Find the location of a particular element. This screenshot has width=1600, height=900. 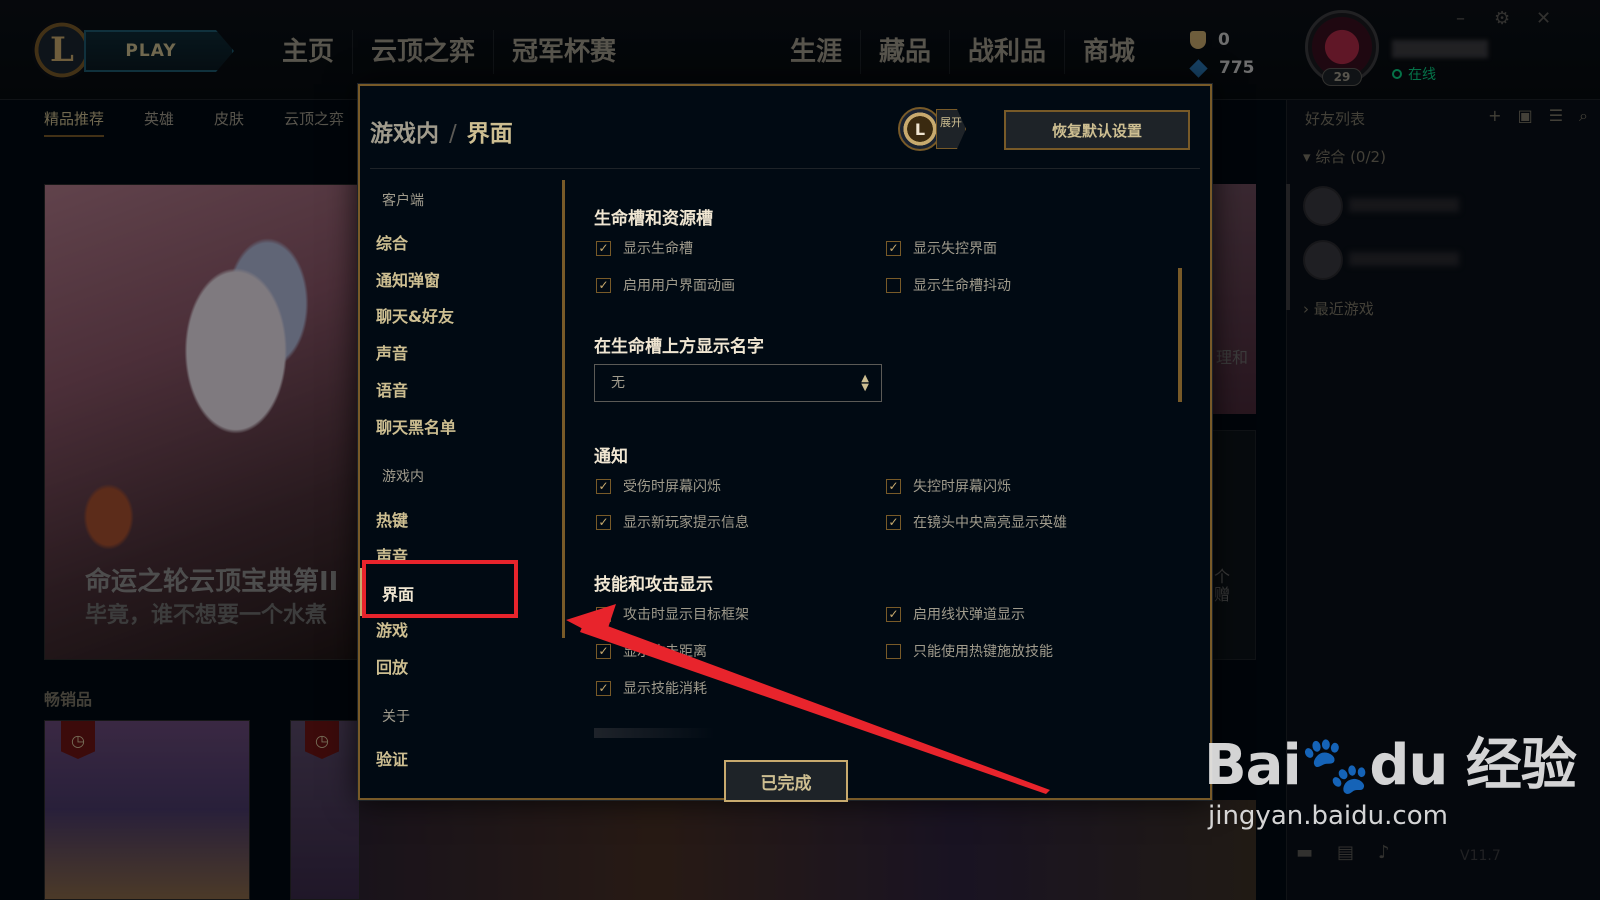

content-scrollbar is located at coordinates (1180, 335).